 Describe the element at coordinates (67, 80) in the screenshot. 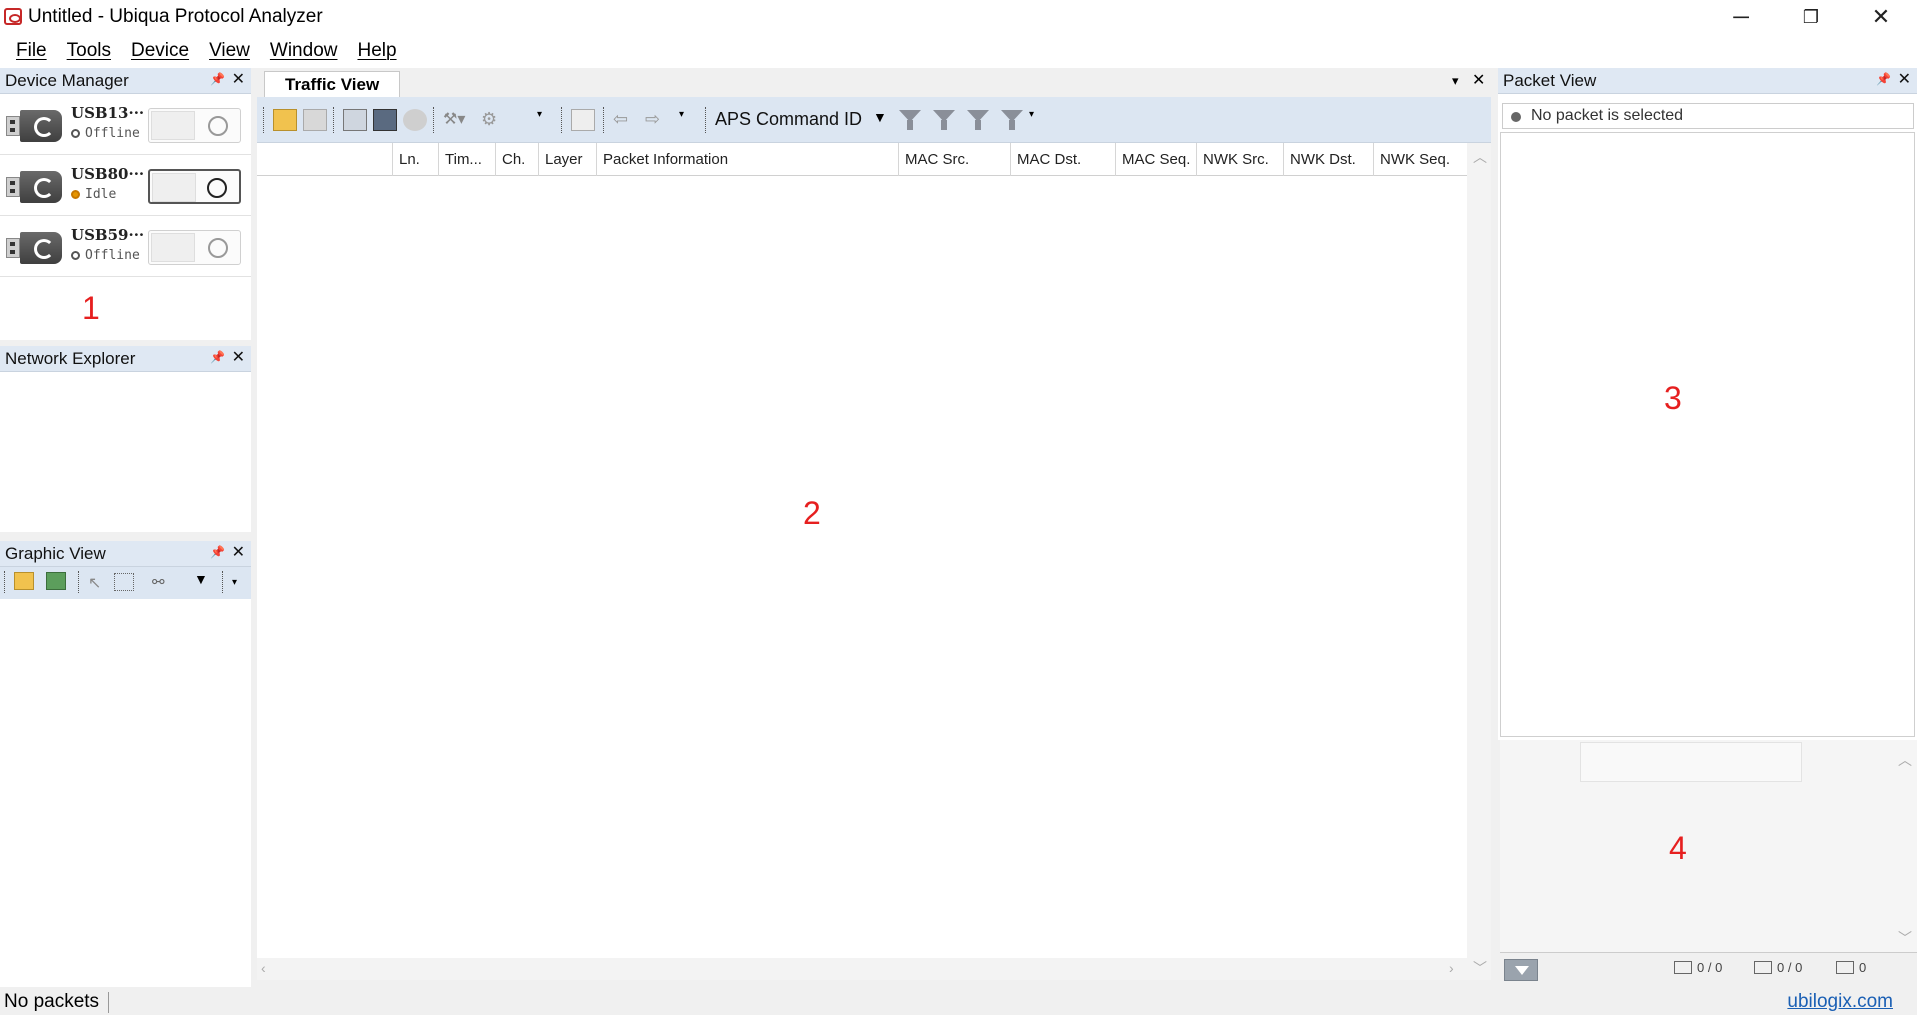

I see `device-manager-title: Device Manager` at that location.